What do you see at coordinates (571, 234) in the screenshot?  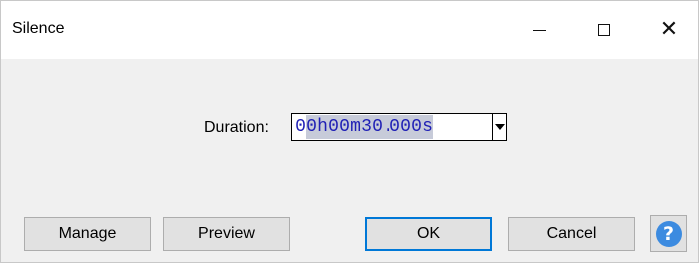 I see `cancel-button: Cancel` at bounding box center [571, 234].